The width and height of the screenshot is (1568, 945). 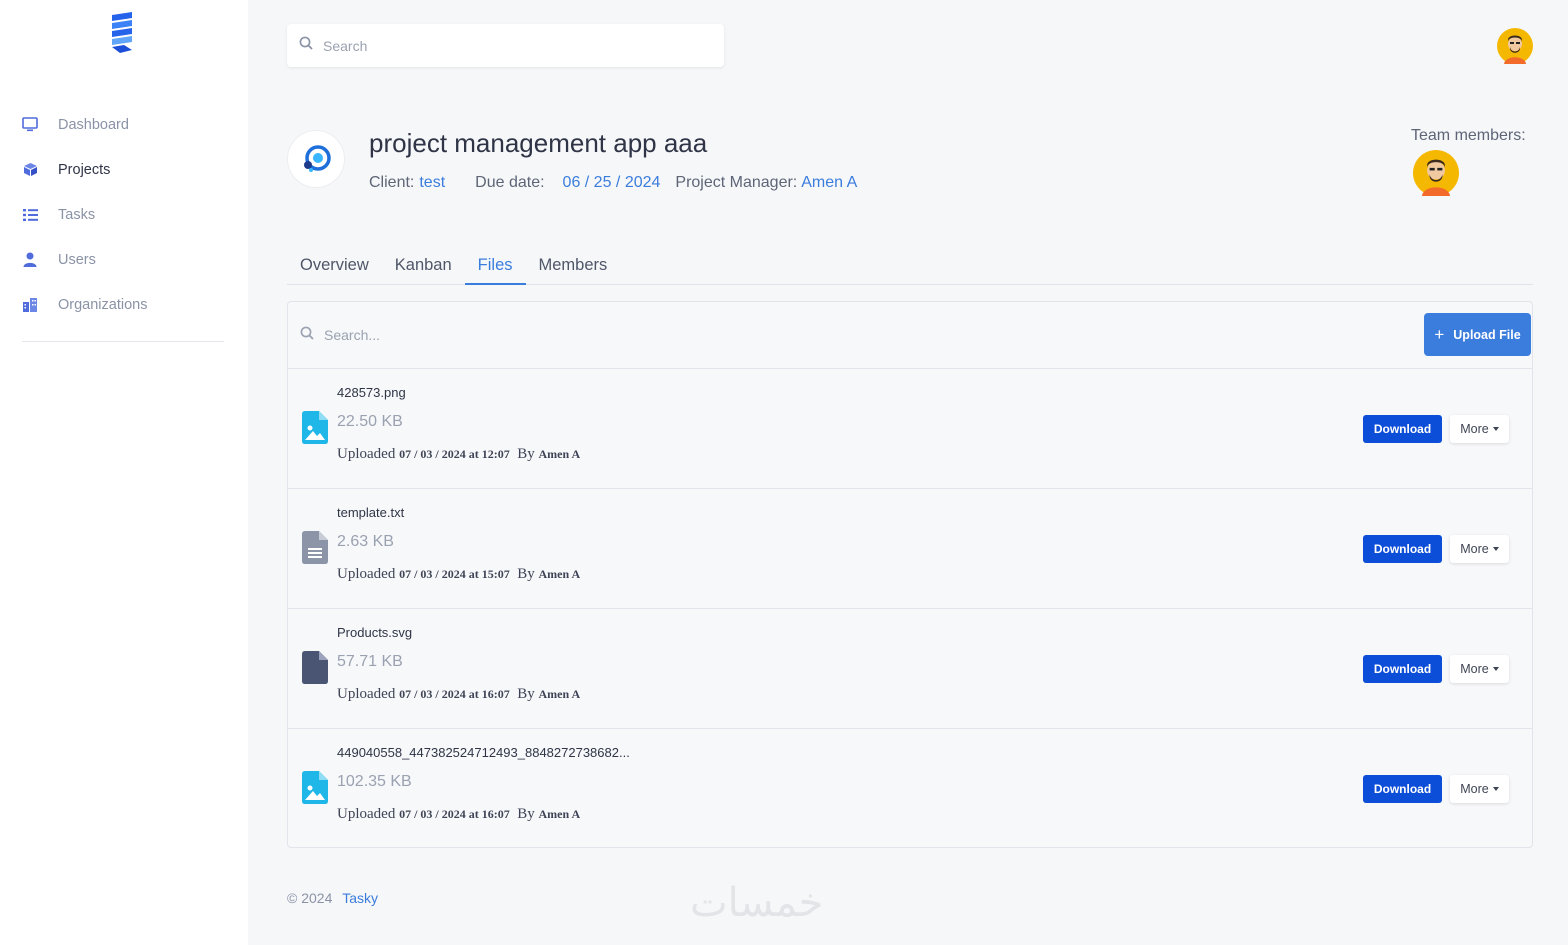 I want to click on page-title: project management app aaa, so click(x=538, y=143).